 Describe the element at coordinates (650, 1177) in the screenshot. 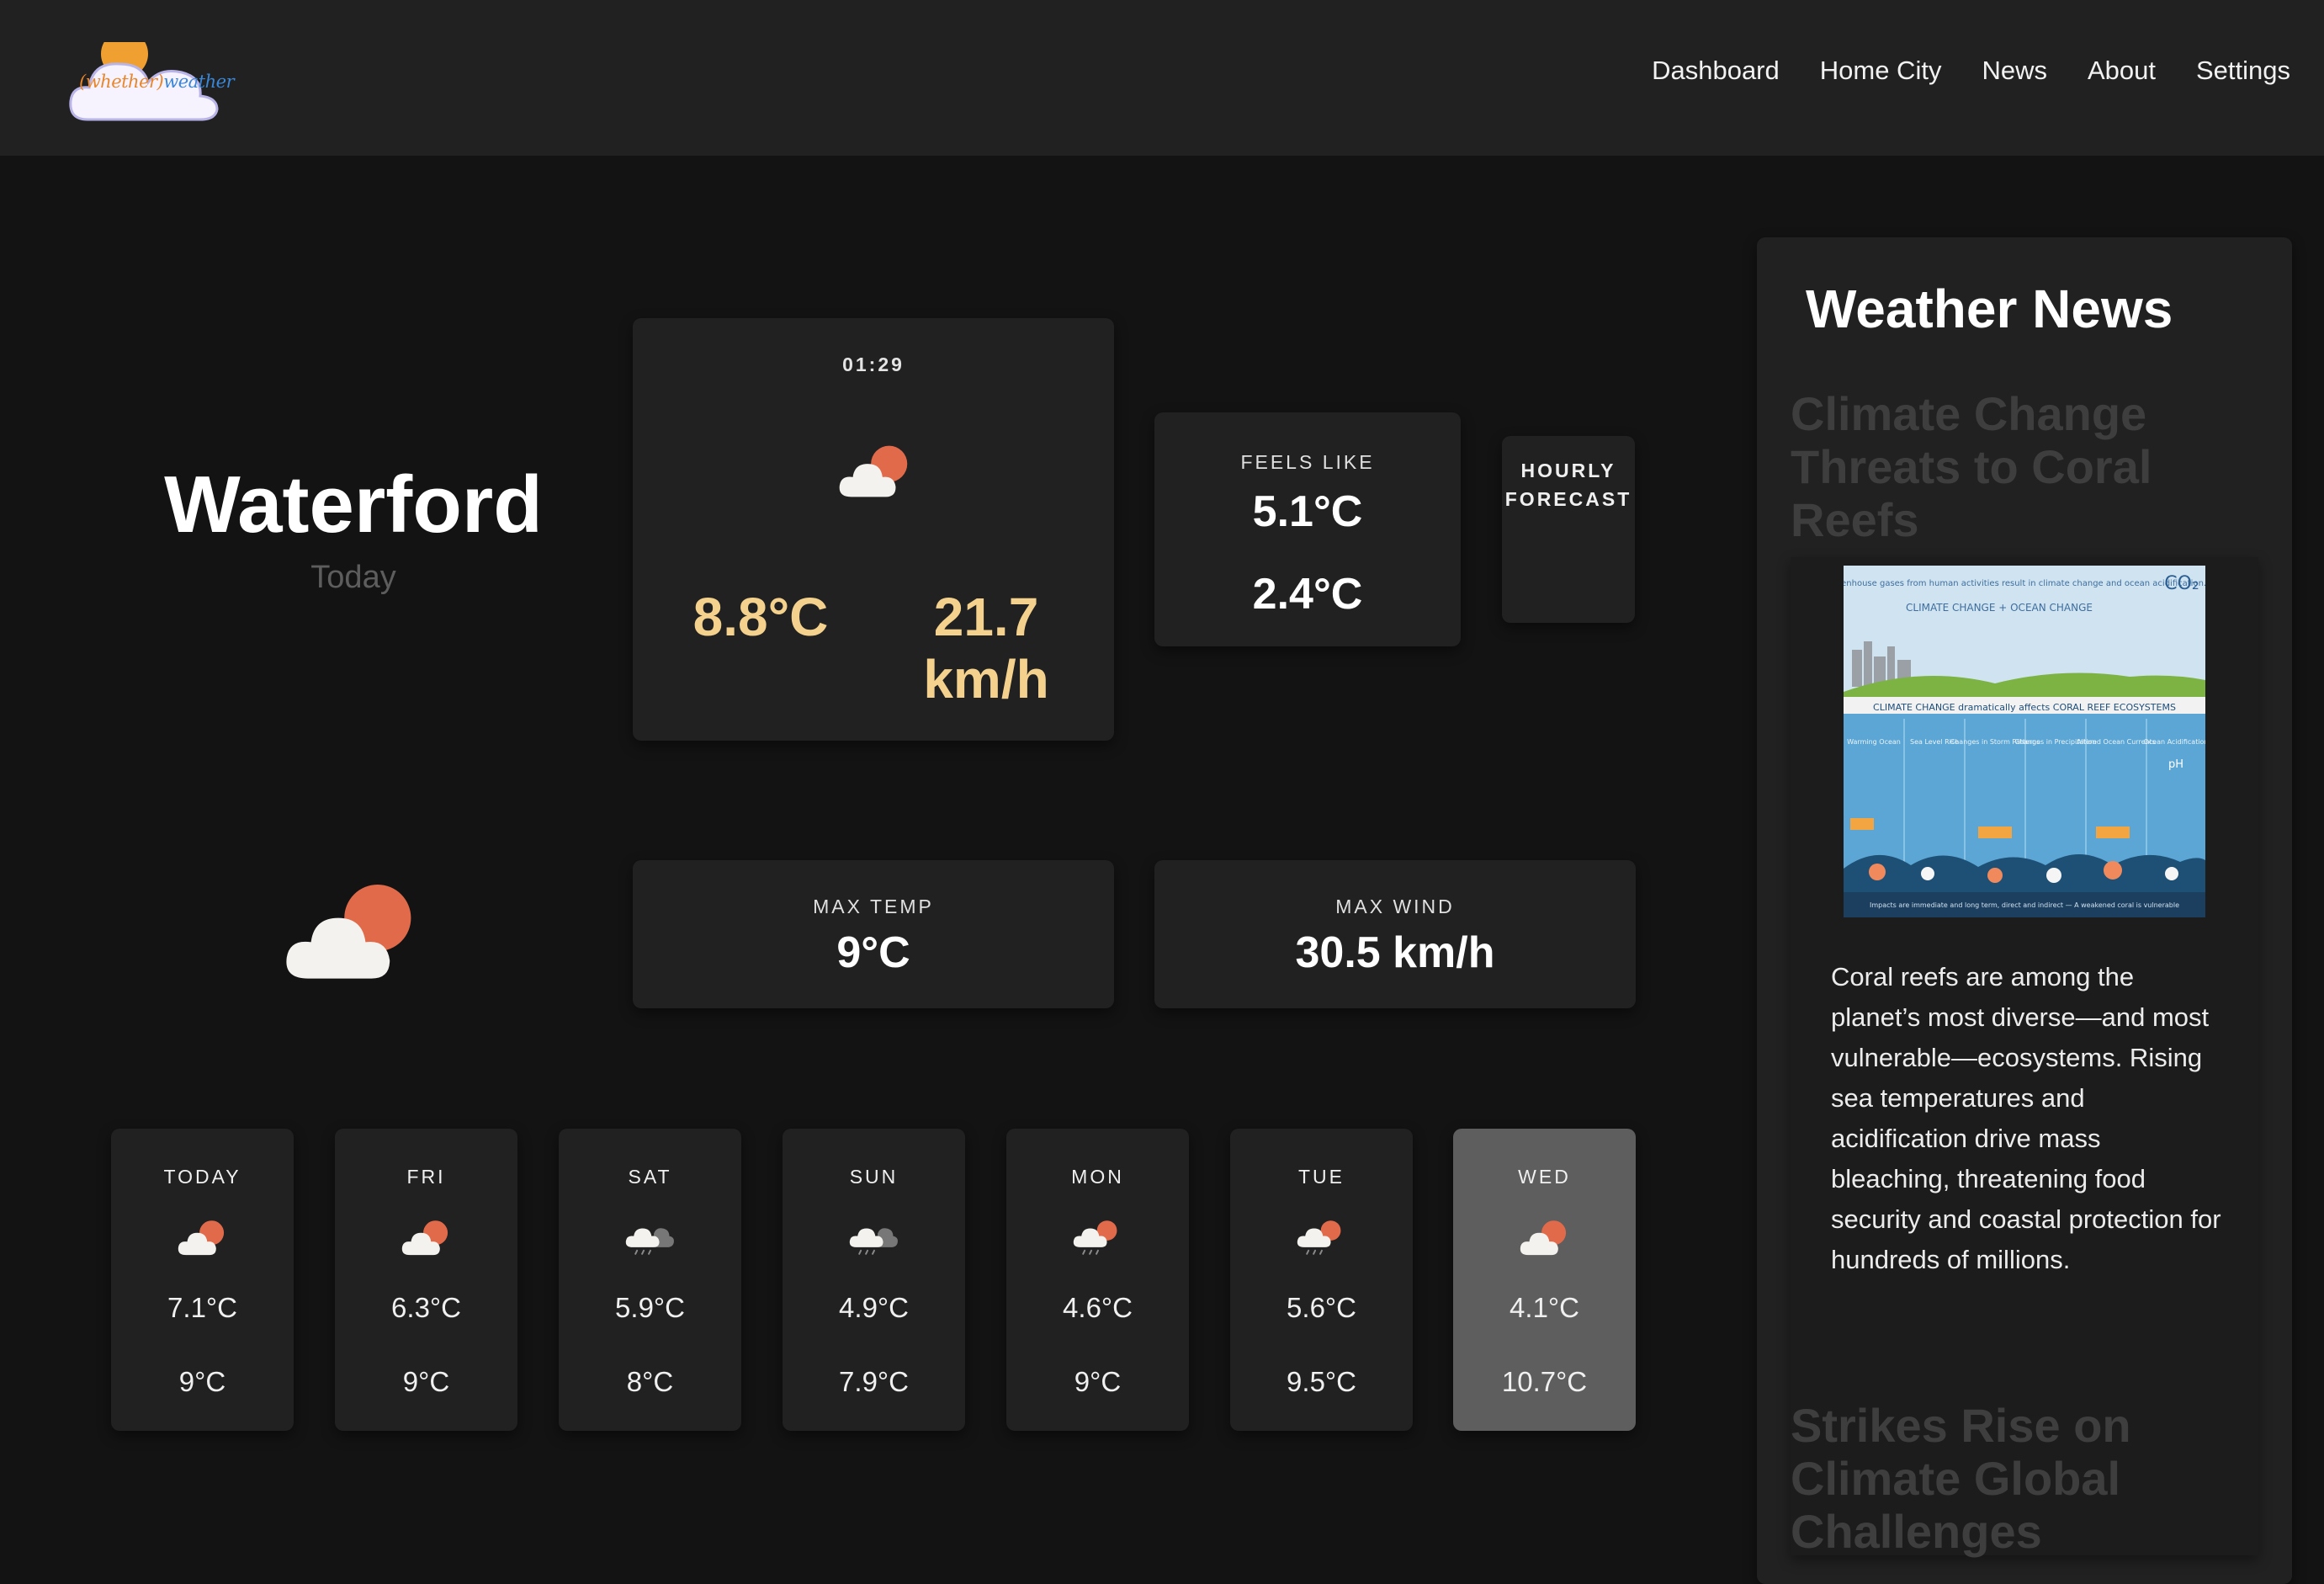

I see `forecast-day-name: SAT` at that location.